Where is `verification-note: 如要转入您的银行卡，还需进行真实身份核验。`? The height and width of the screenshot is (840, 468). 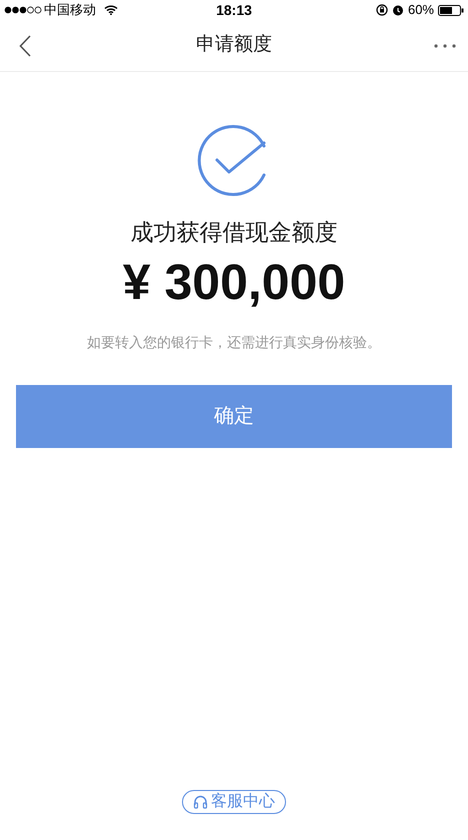 verification-note: 如要转入您的银行卡，还需进行真实身份核验。 is located at coordinates (234, 342).